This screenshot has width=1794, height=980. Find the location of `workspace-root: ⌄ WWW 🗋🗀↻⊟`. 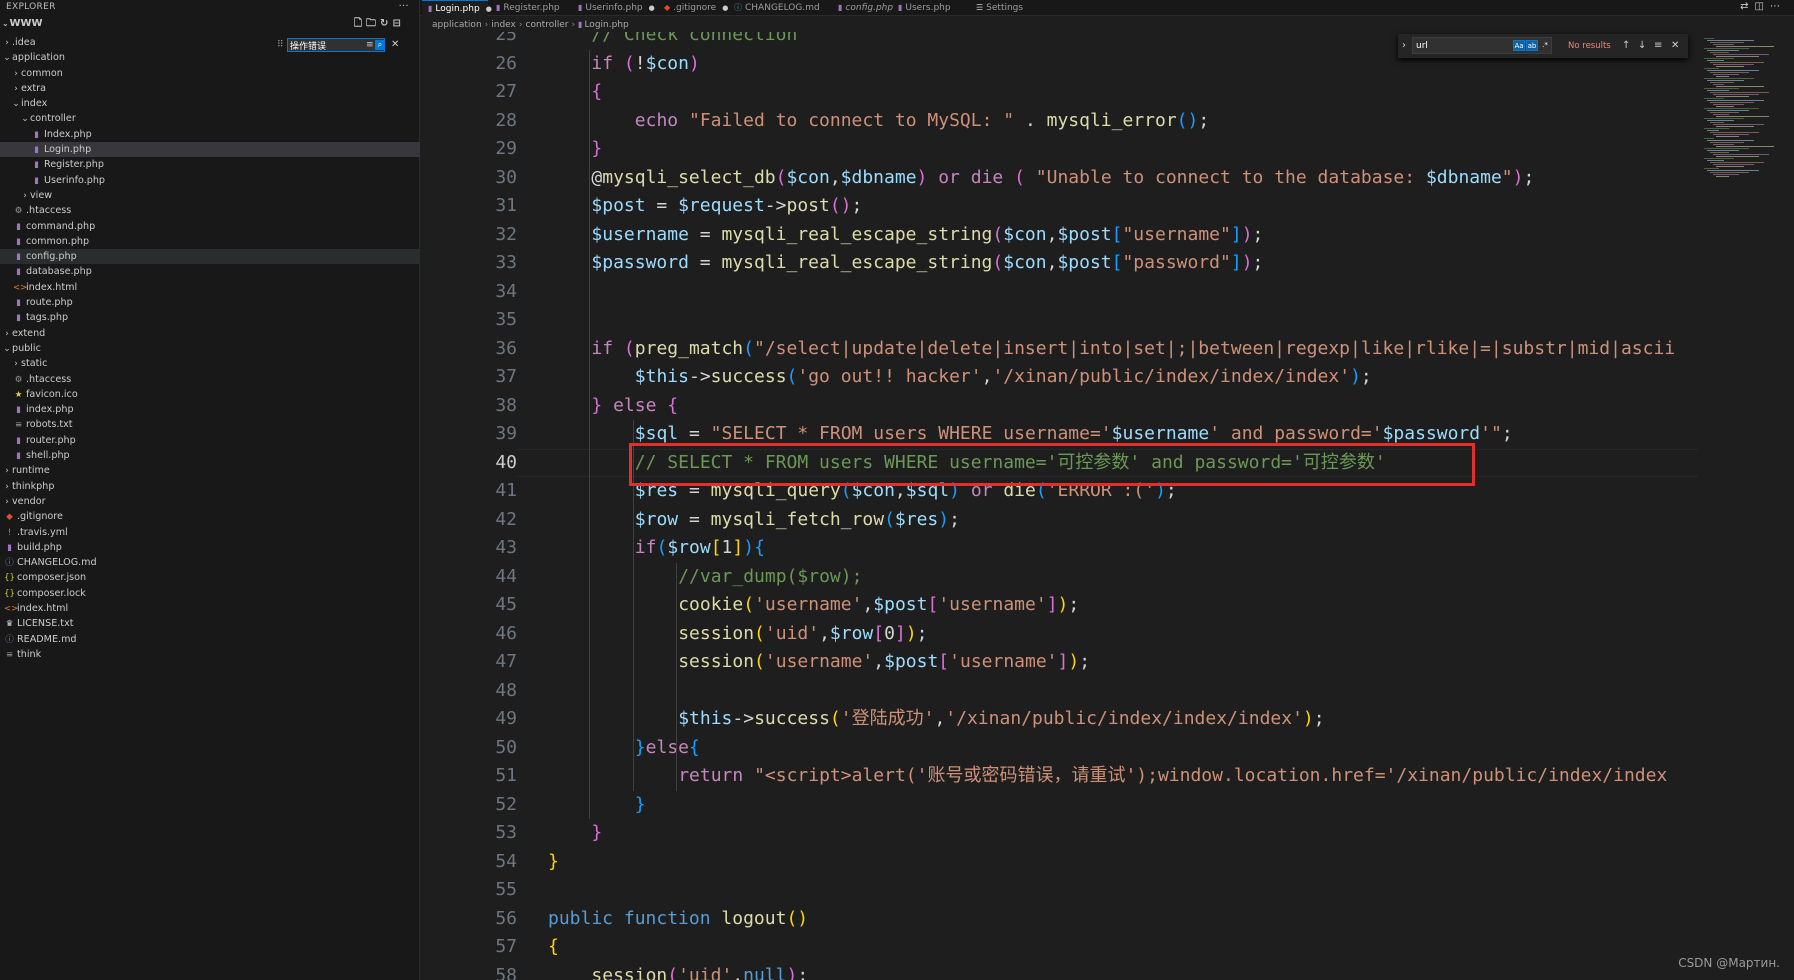

workspace-root: ⌄ WWW 🗋🗀↻⊟ is located at coordinates (213, 24).